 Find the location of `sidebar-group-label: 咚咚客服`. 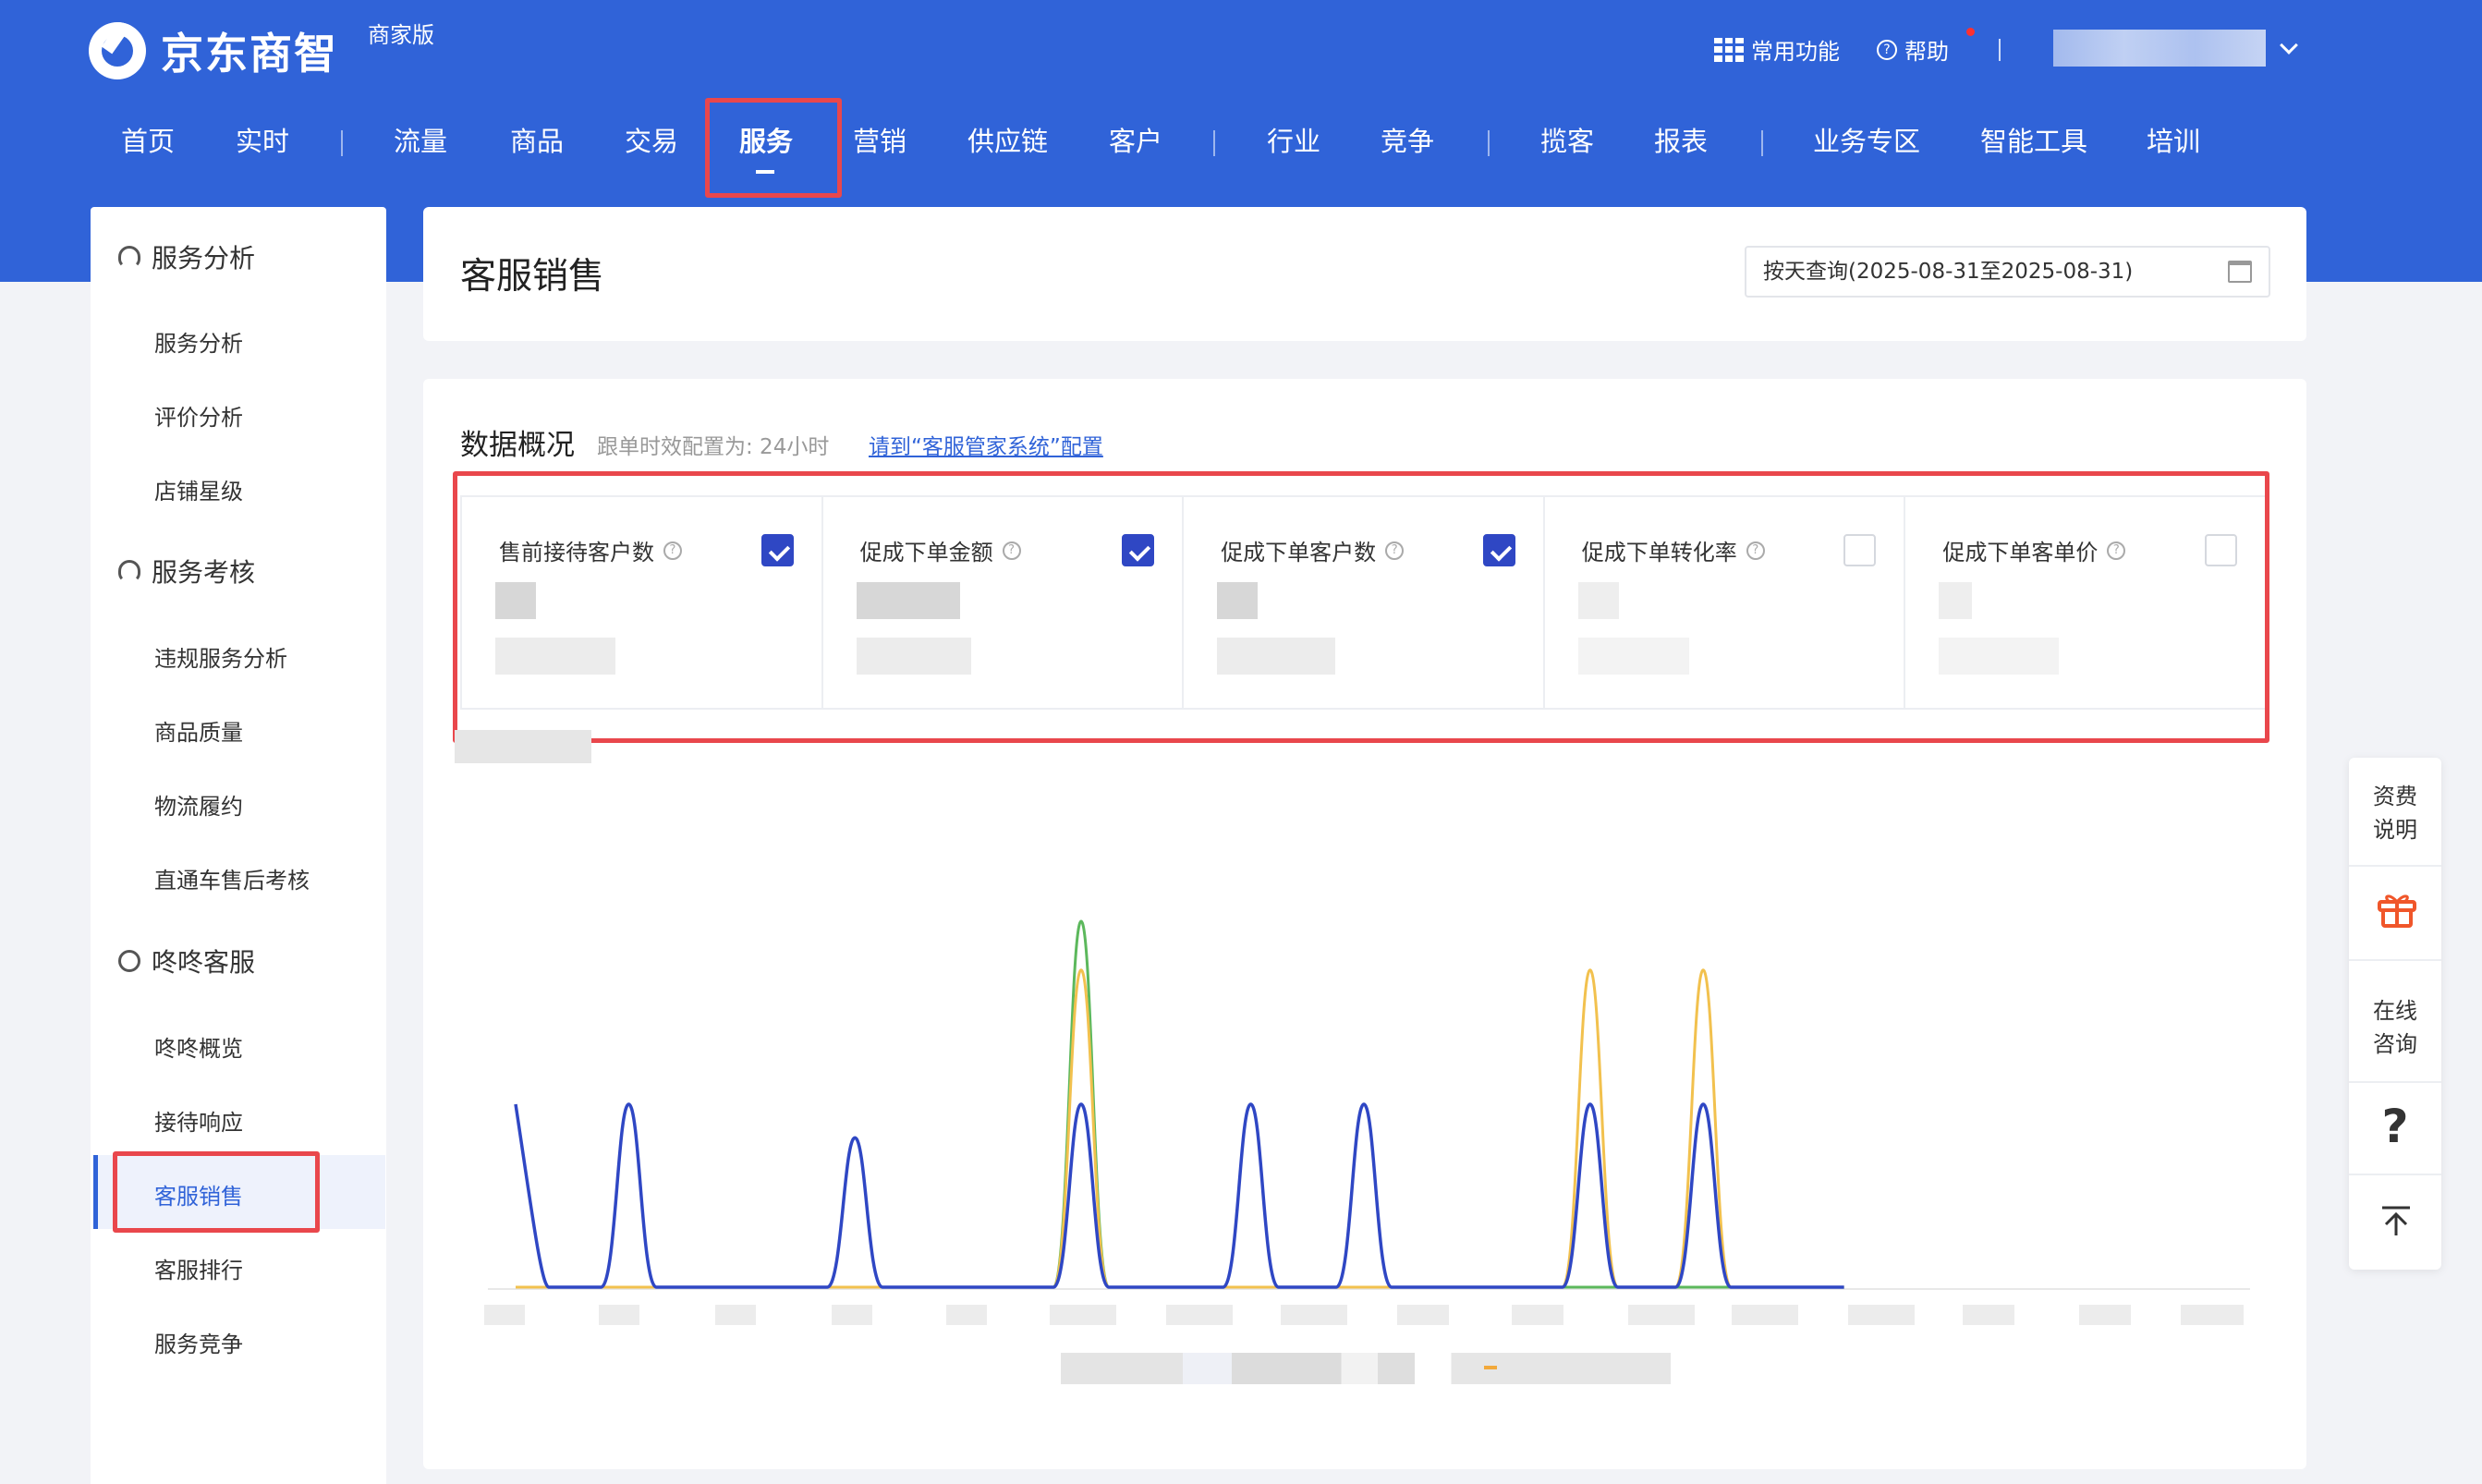

sidebar-group-label: 咚咚客服 is located at coordinates (204, 962).